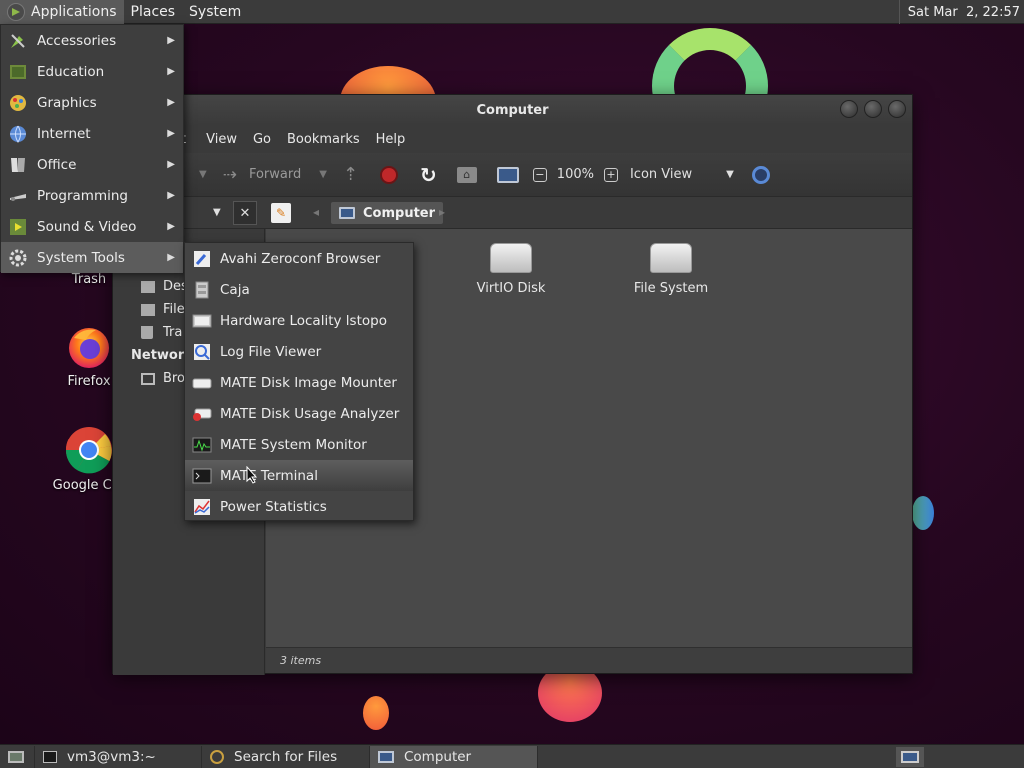 The width and height of the screenshot is (1024, 768). Describe the element at coordinates (92, 71) in the screenshot. I see `menu-item-education: Education ▶` at that location.